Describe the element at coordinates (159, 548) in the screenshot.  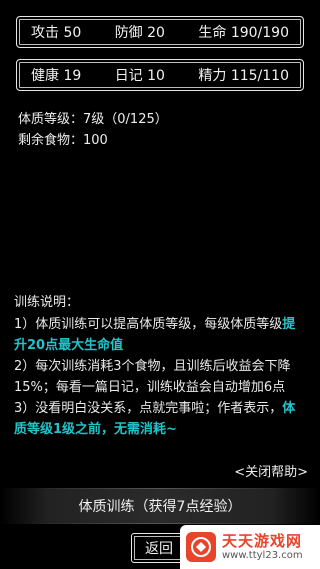
I see `back-button: 返回` at that location.